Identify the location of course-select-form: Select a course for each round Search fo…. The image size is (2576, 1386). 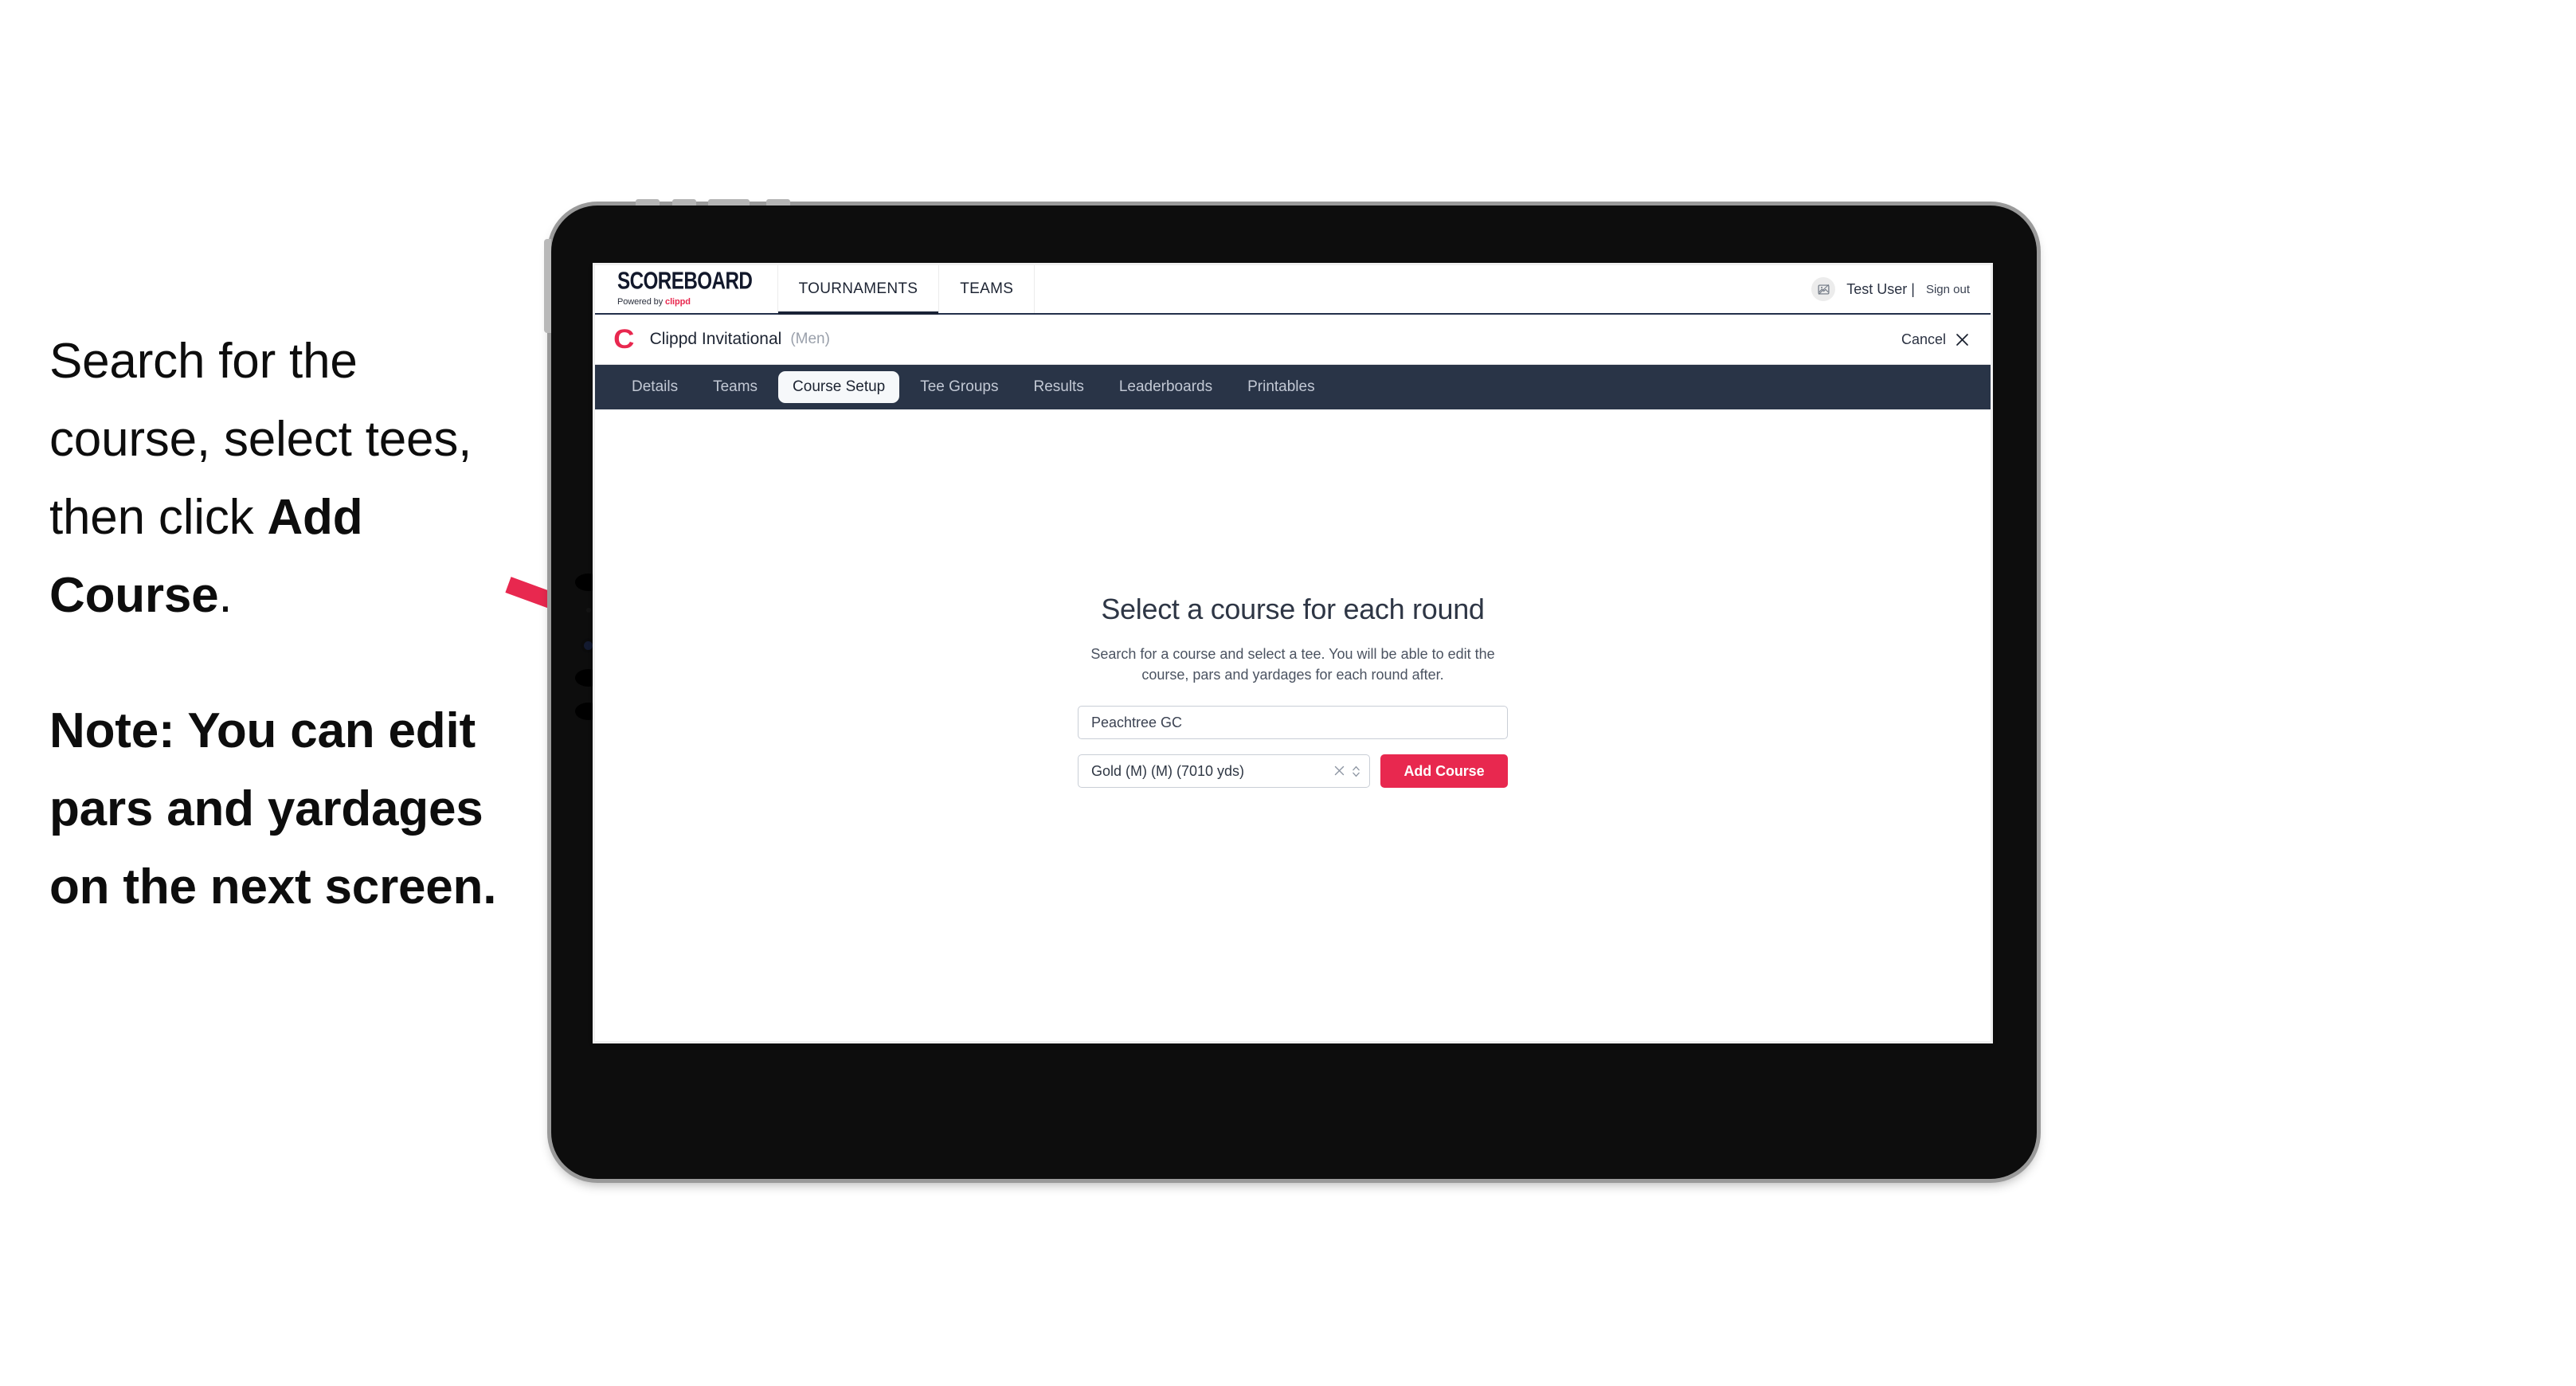
(1293, 817).